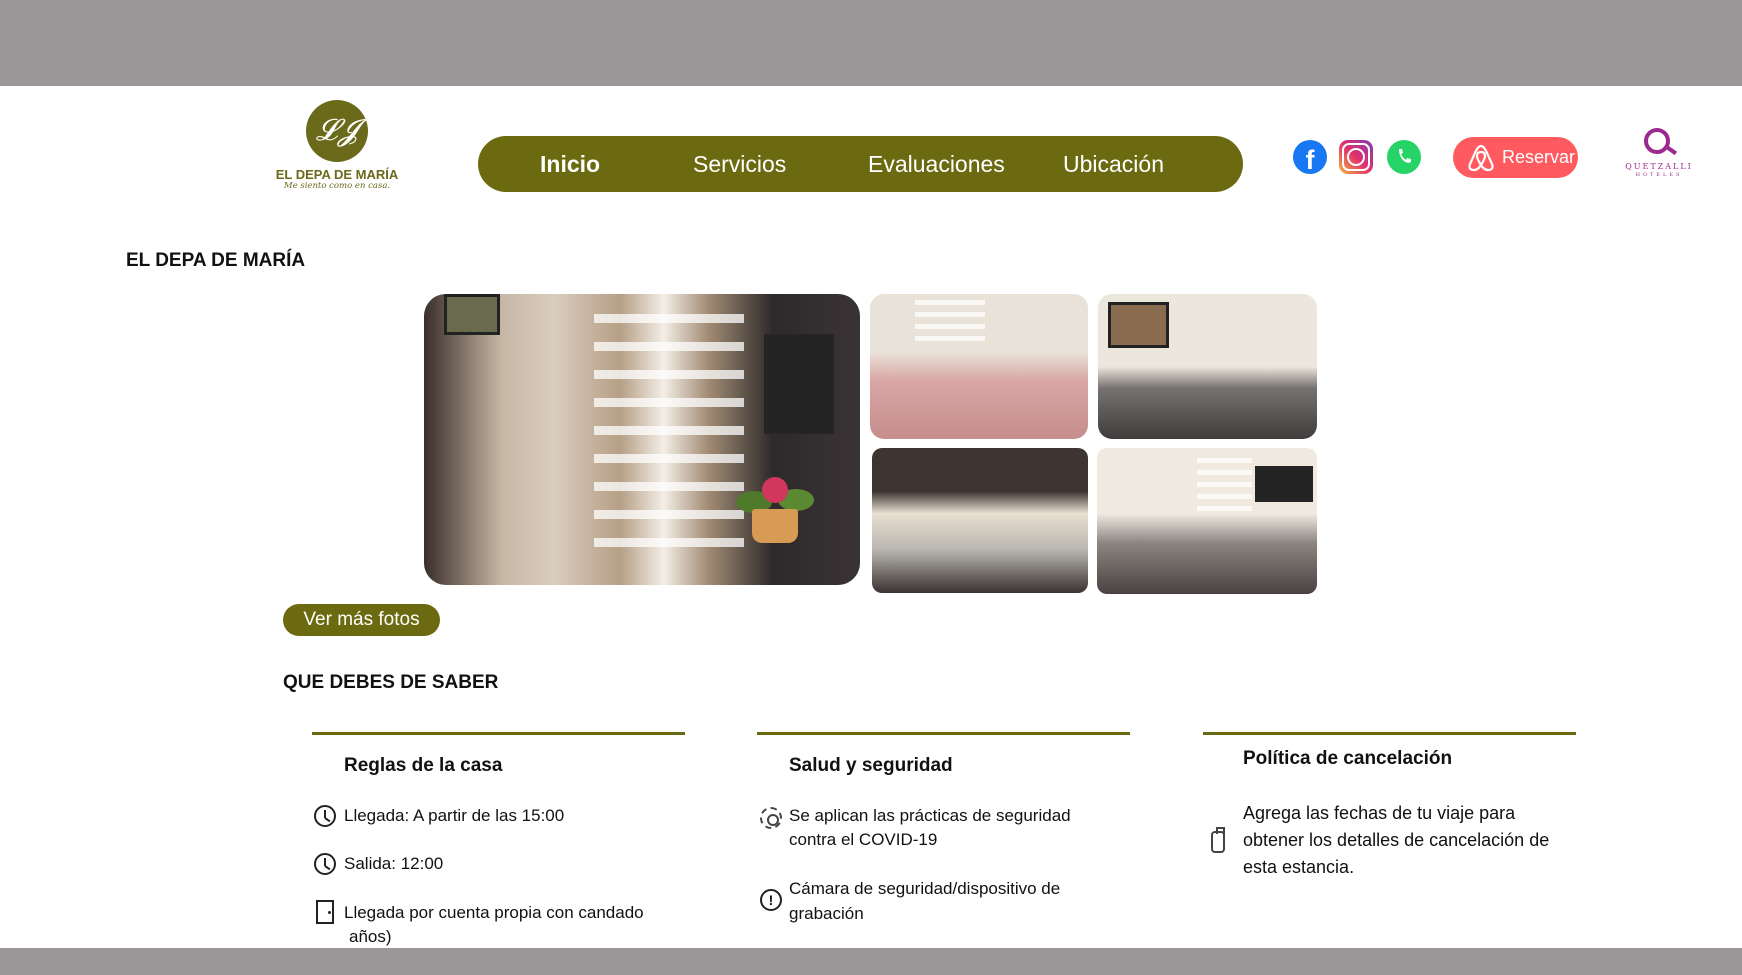  I want to click on gallery-photo-kitchen, so click(980, 520).